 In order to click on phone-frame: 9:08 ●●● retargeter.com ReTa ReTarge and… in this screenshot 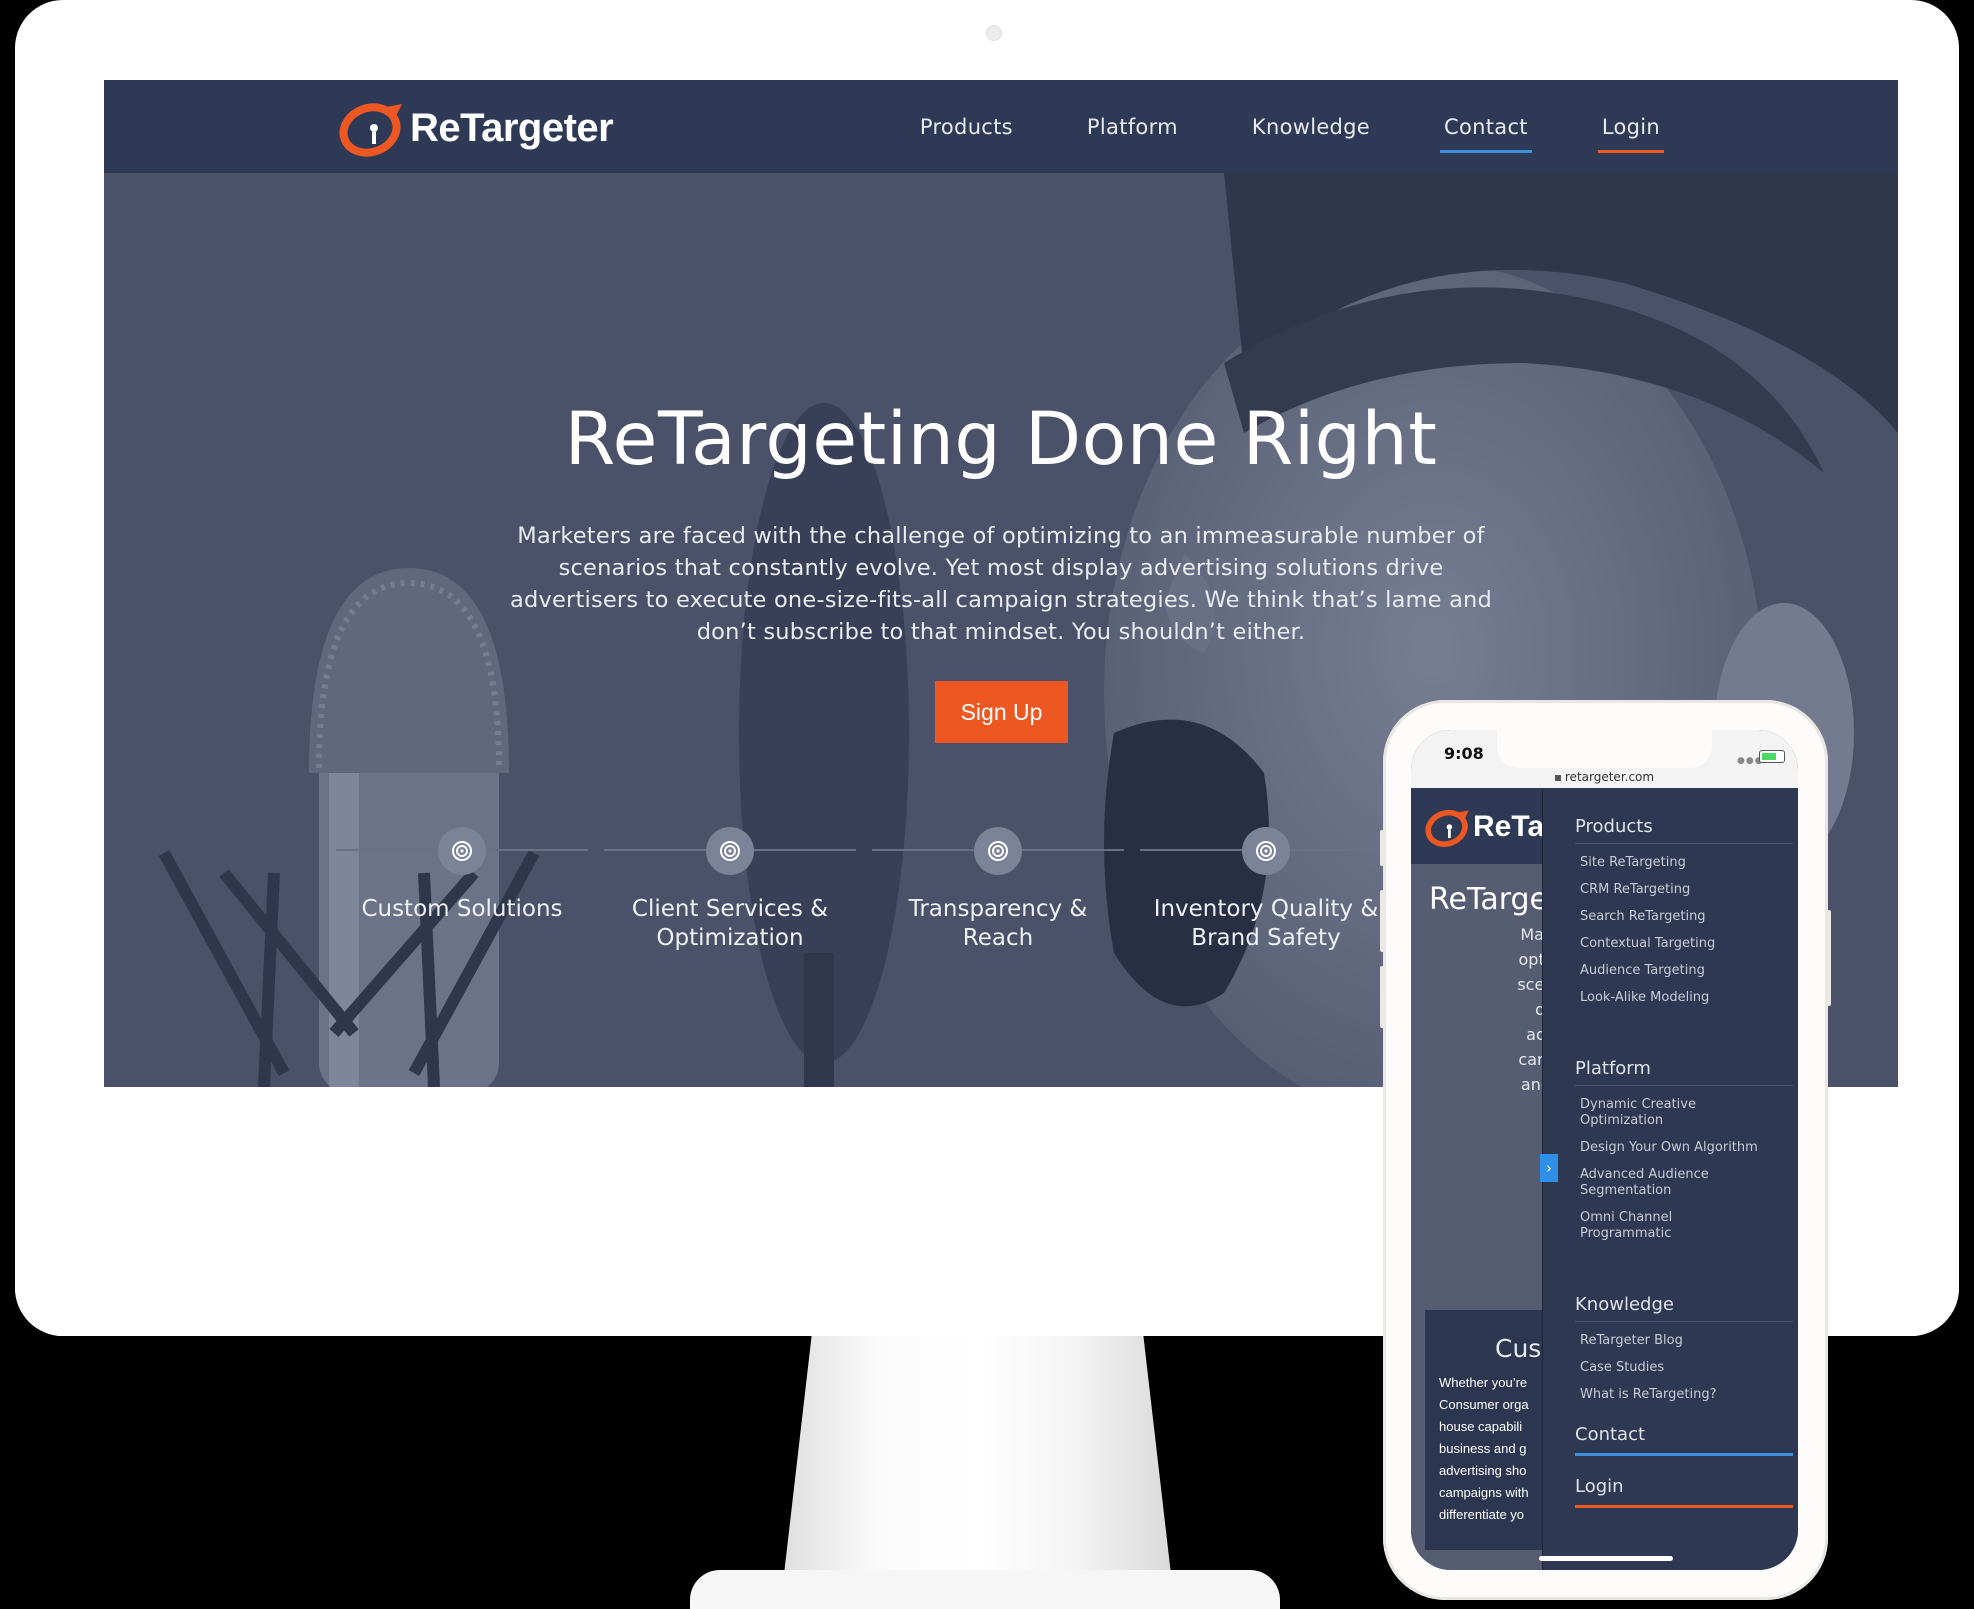, I will do `click(1605, 1150)`.